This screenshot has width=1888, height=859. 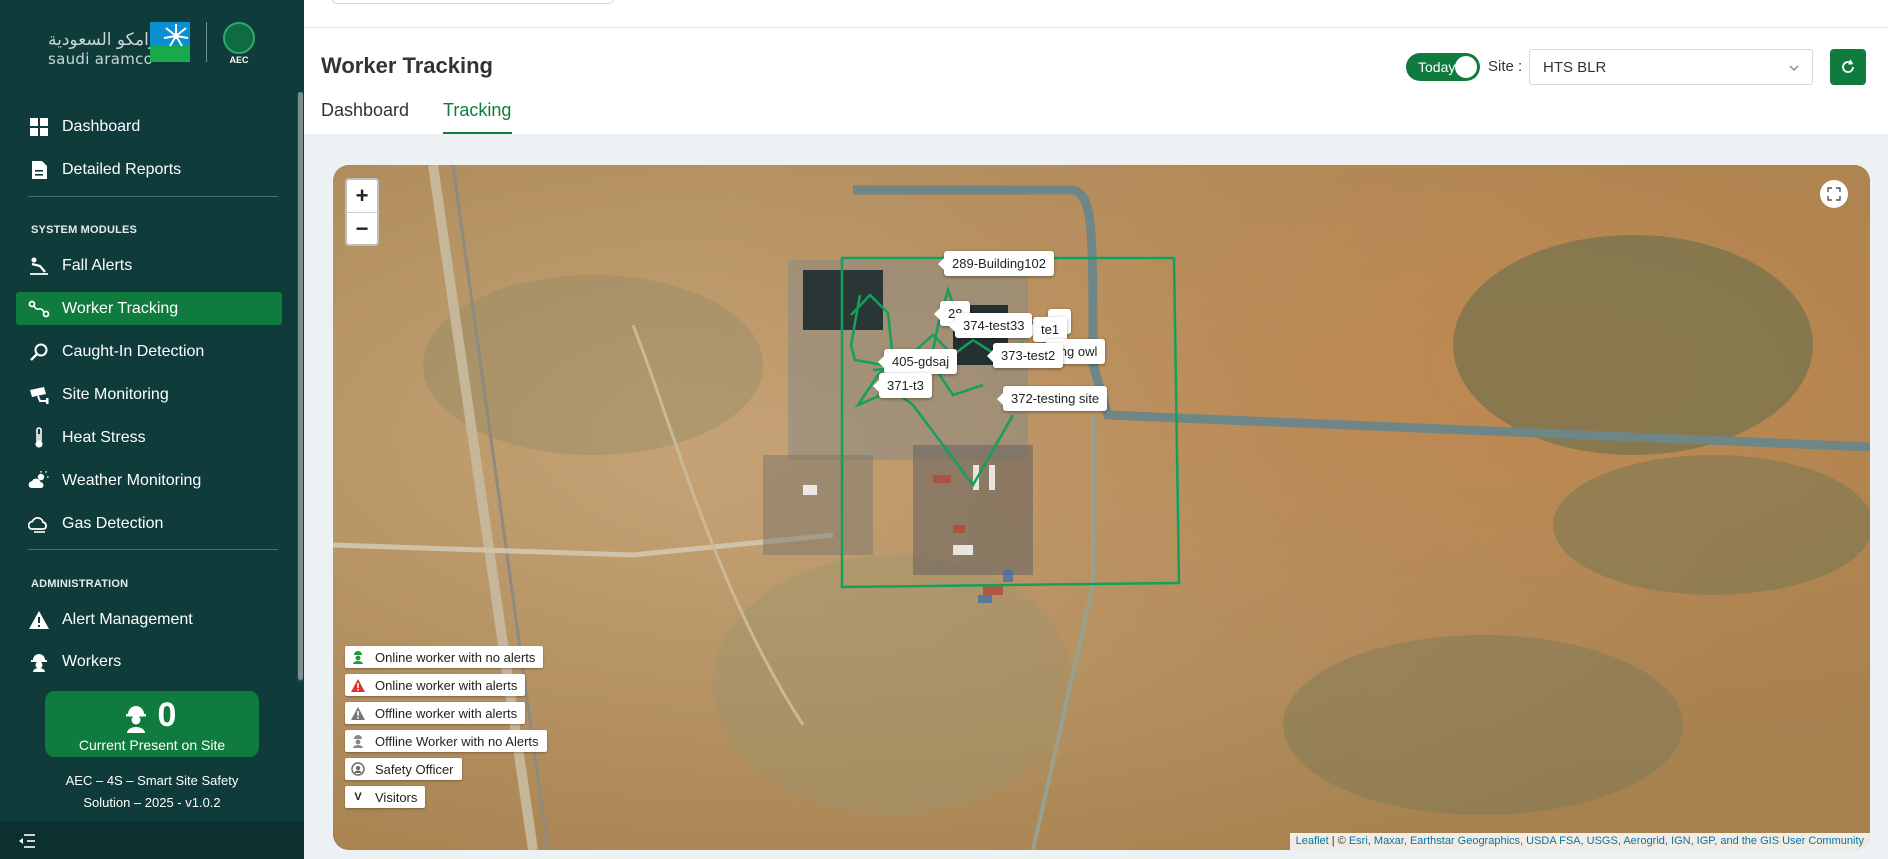 What do you see at coordinates (358, 713) in the screenshot?
I see `grey-alert-icon` at bounding box center [358, 713].